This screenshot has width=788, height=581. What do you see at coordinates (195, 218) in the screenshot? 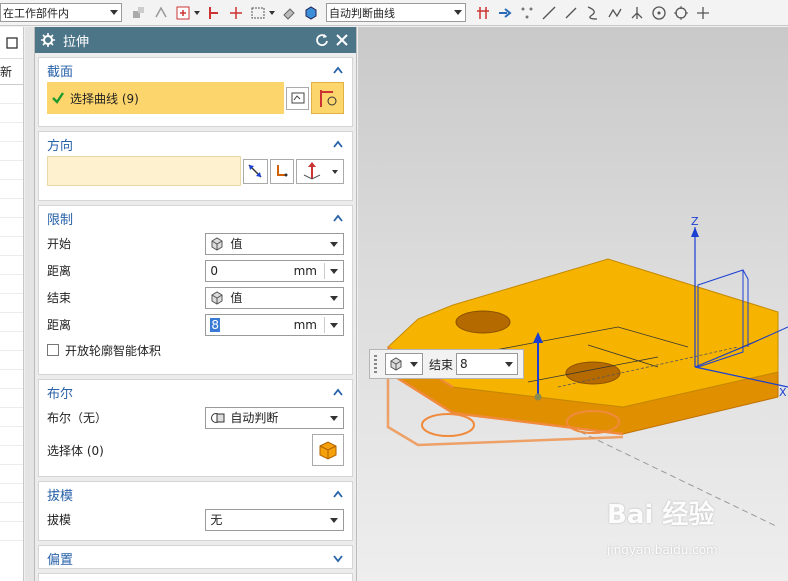
I see `limits-header: 限制` at bounding box center [195, 218].